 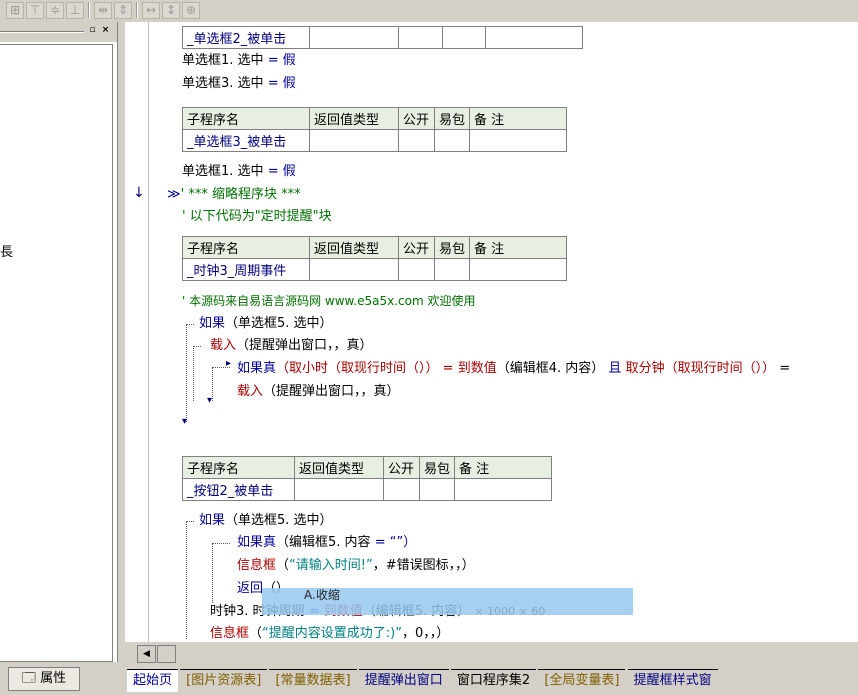 What do you see at coordinates (429, 10) in the screenshot?
I see `toolbar: ⊞ ⊤ ≑ ⊥ ⇹ ⇕ ↔ ↕ ⊕` at bounding box center [429, 10].